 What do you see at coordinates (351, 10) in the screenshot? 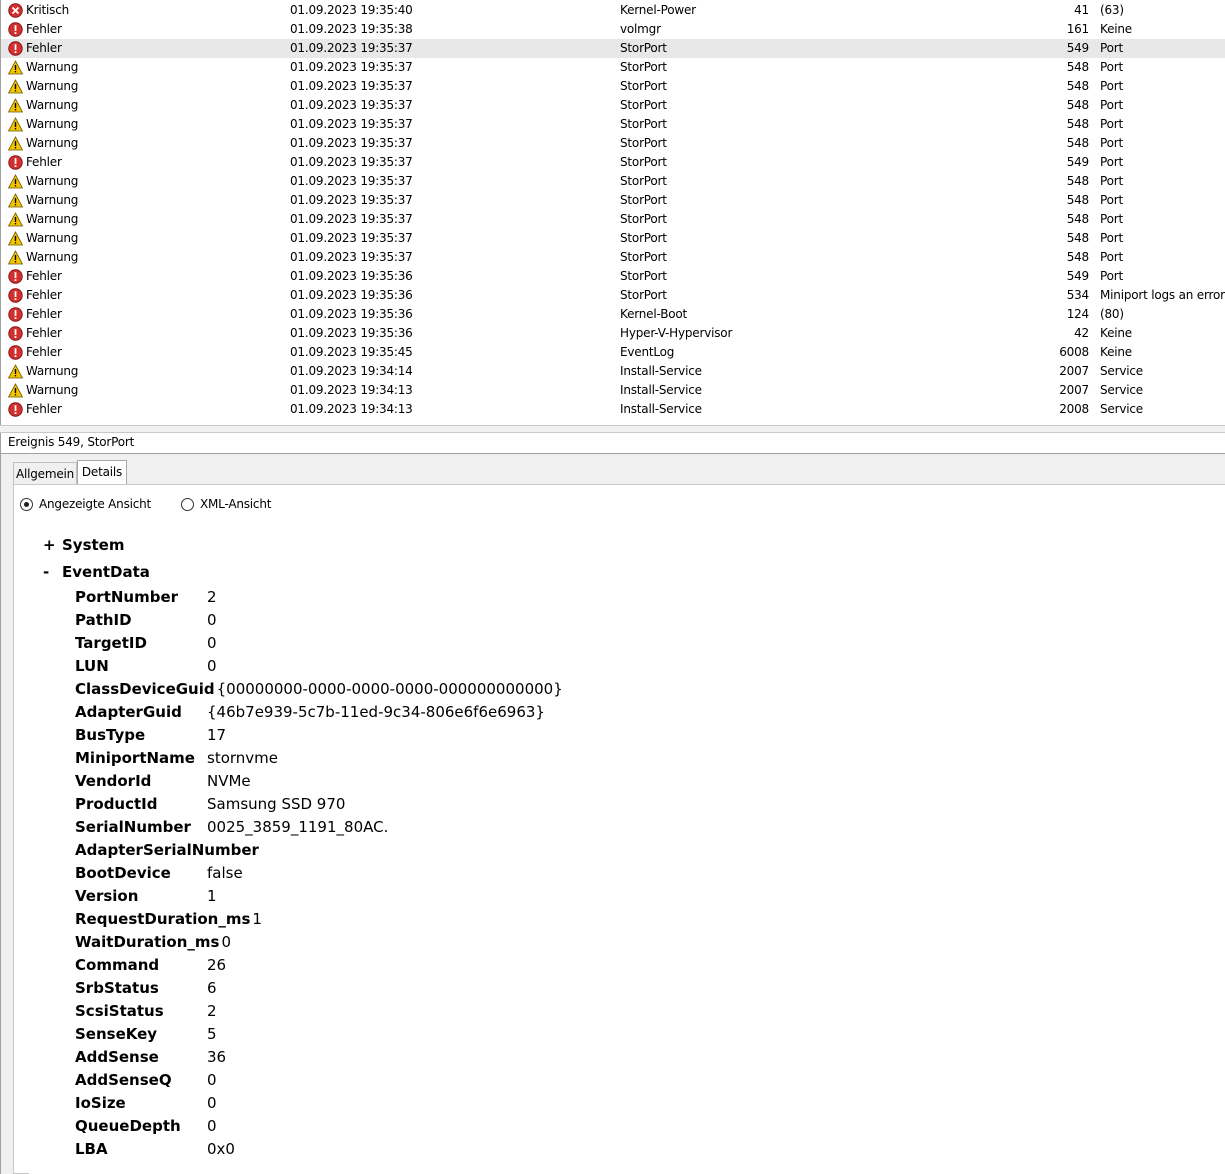
I see `event-date: 01.09.2023 19:35:40` at bounding box center [351, 10].